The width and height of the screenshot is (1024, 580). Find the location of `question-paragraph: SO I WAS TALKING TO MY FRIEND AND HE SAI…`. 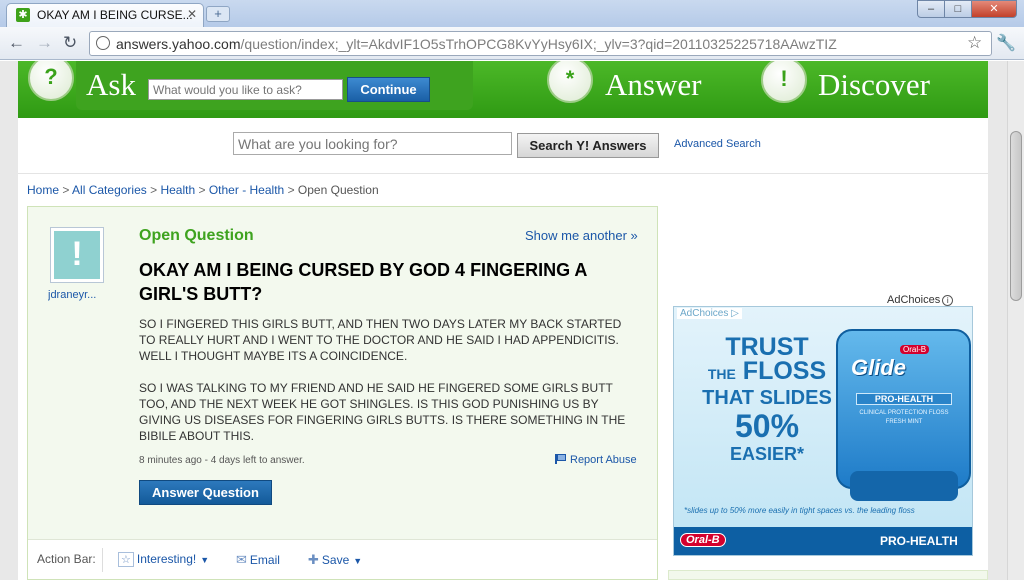

question-paragraph: SO I WAS TALKING TO MY FRIEND AND HE SAI… is located at coordinates (382, 412).